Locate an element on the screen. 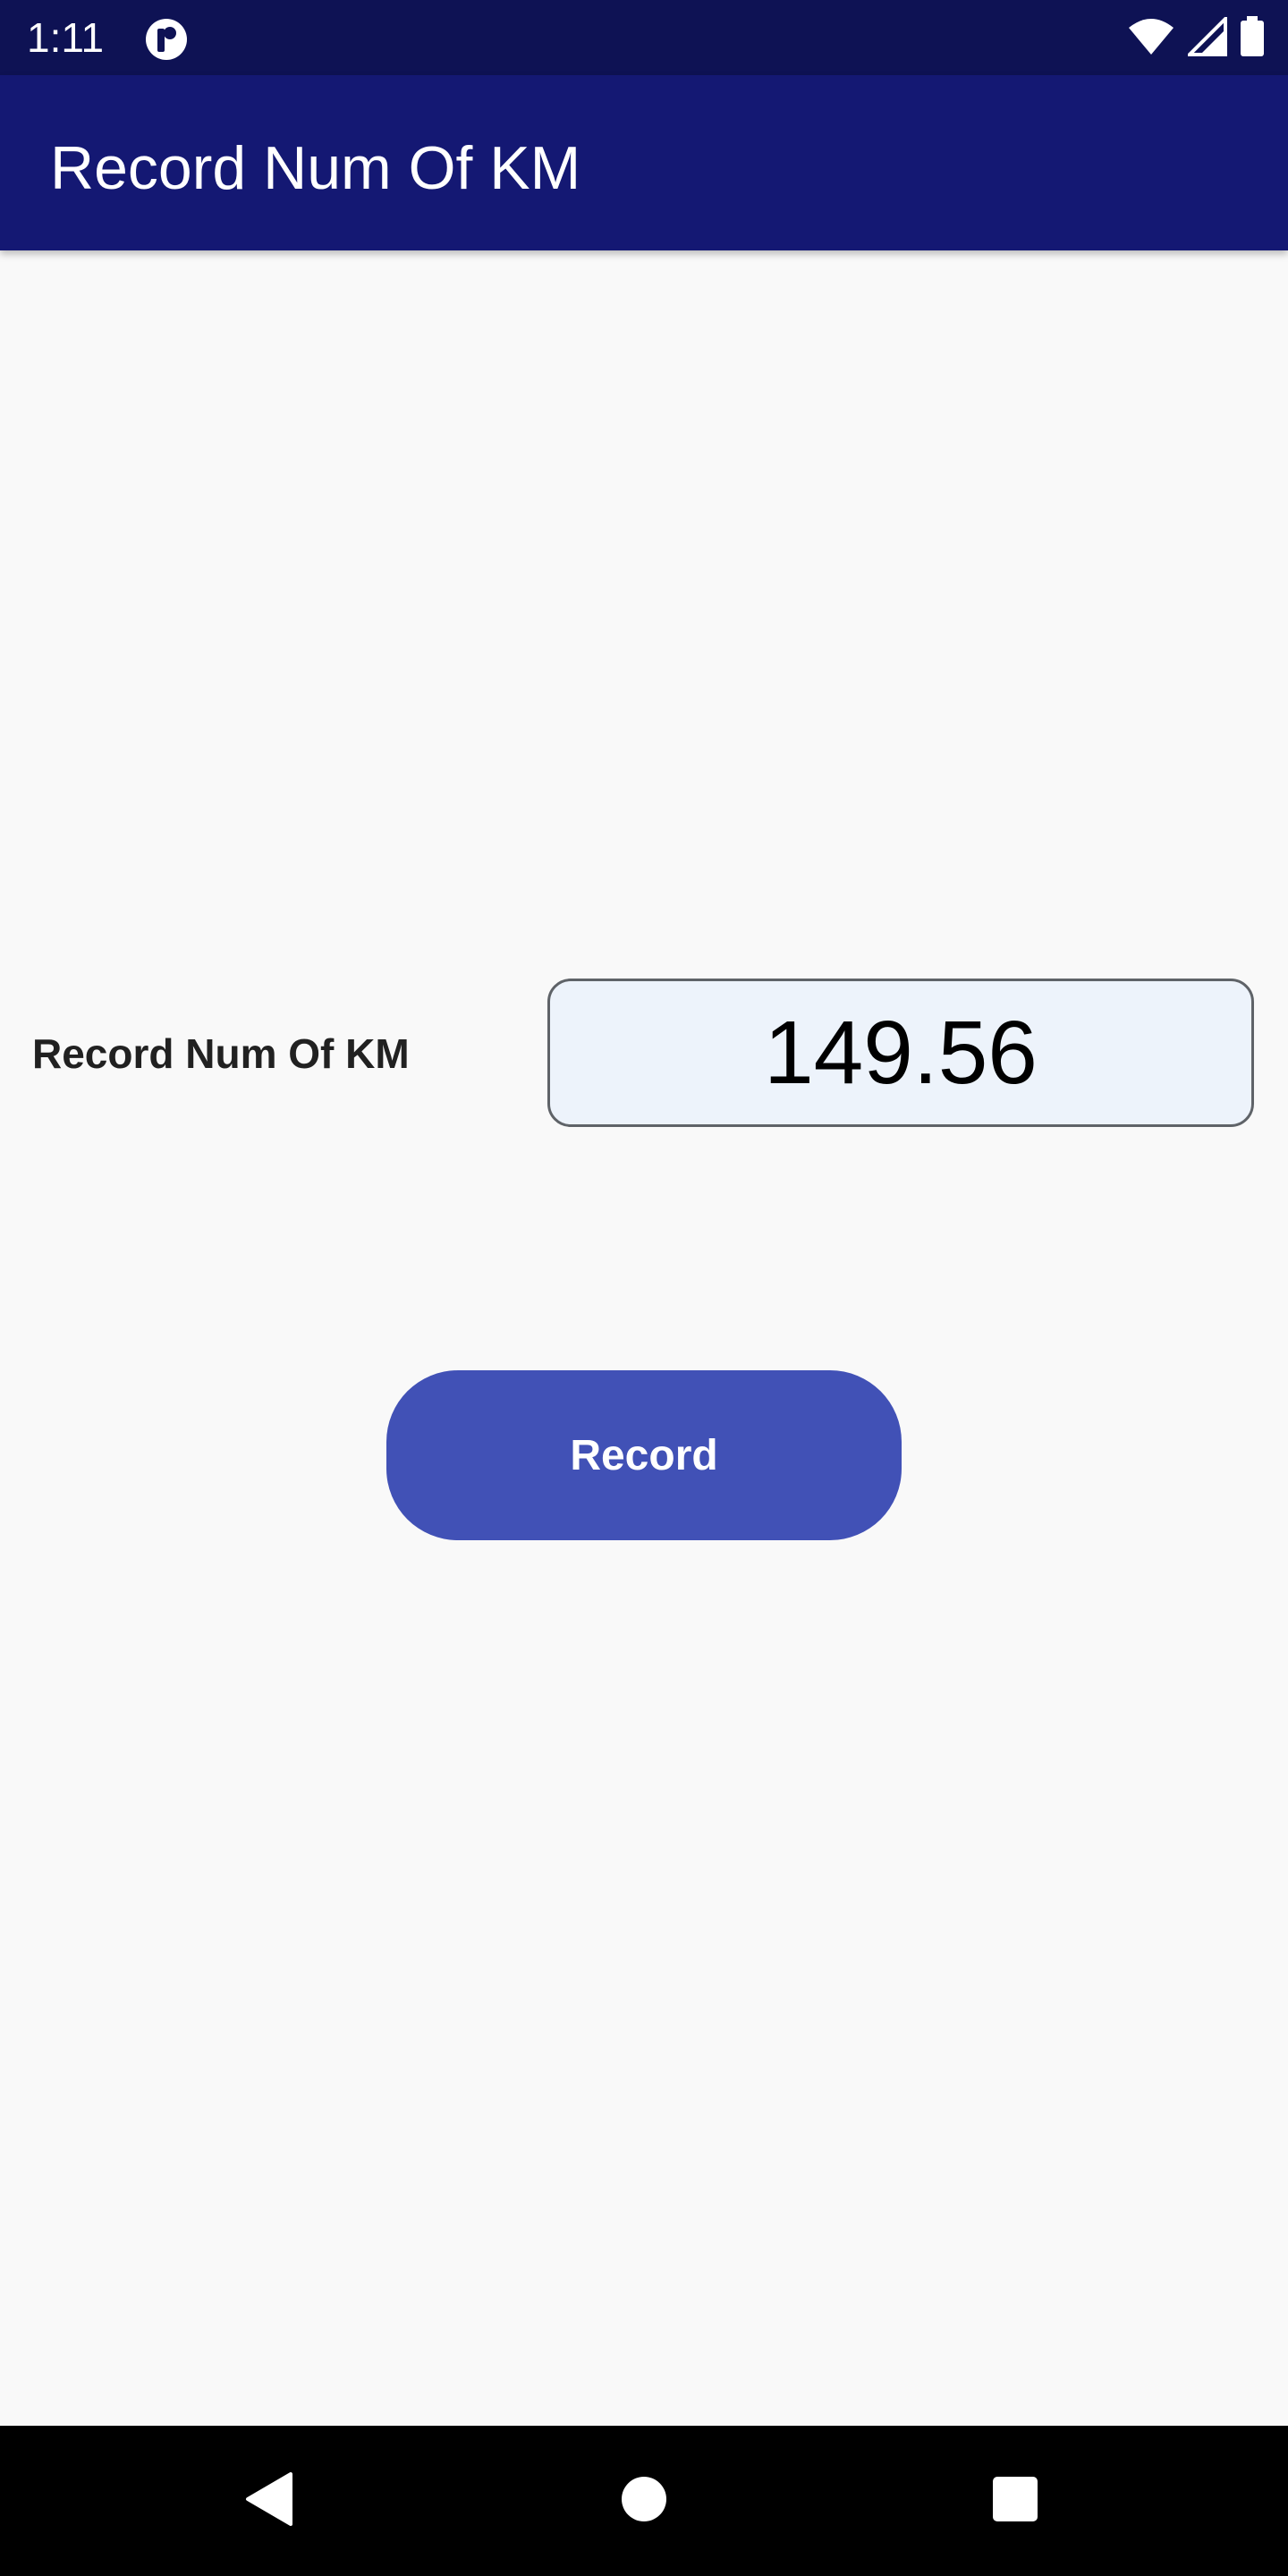 This screenshot has width=1288, height=2576. navigation-bar is located at coordinates (644, 2501).